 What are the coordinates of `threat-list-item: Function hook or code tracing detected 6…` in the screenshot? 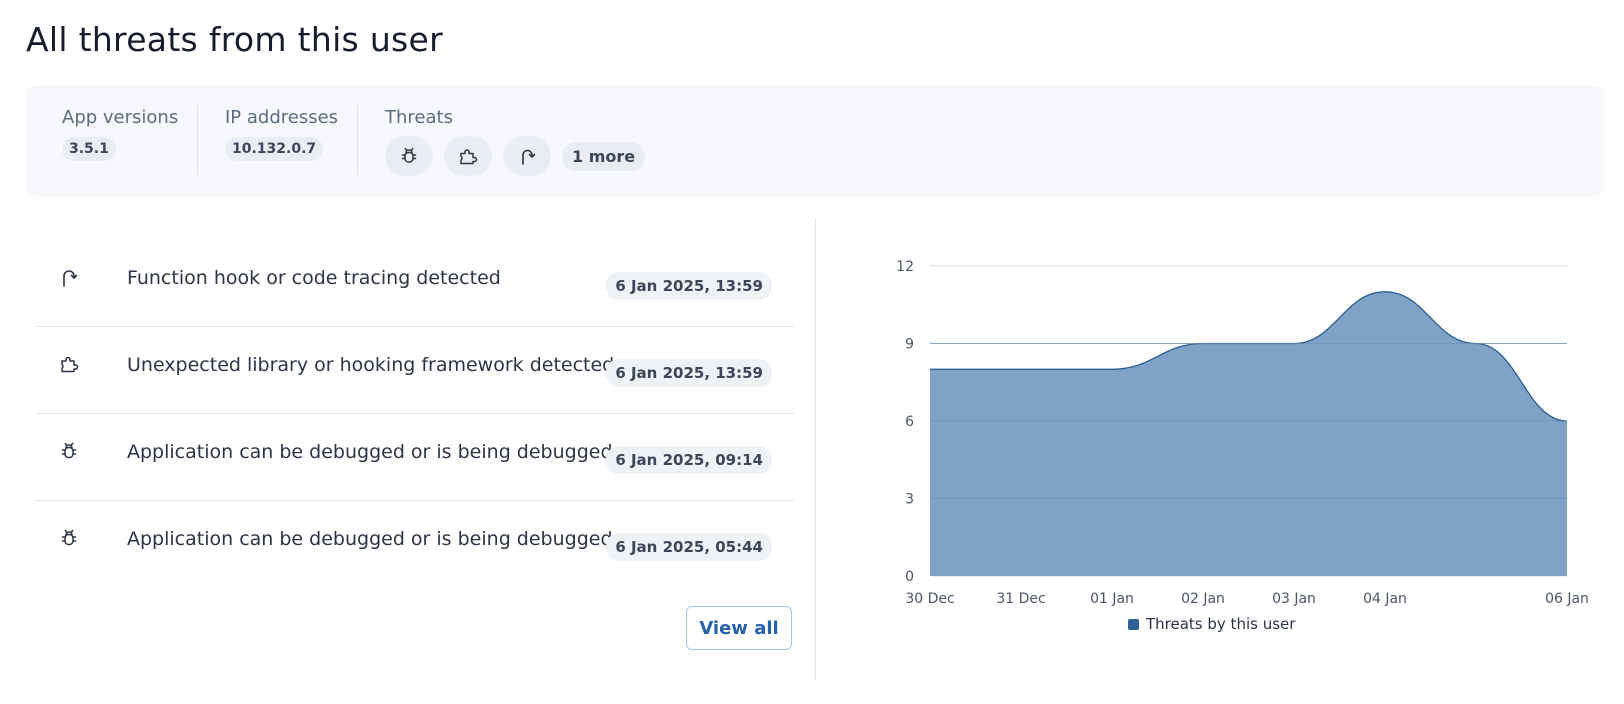 It's located at (415, 283).